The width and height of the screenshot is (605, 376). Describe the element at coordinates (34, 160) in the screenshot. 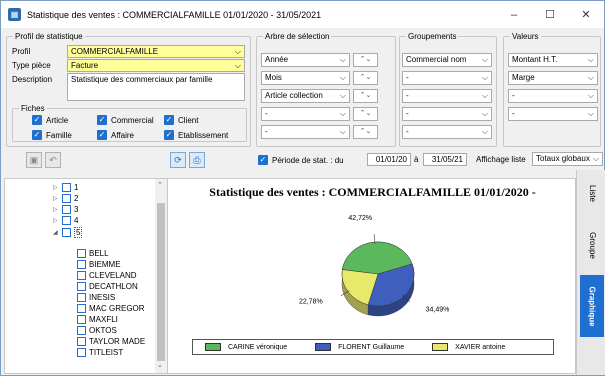

I see `save-button: ▣` at that location.